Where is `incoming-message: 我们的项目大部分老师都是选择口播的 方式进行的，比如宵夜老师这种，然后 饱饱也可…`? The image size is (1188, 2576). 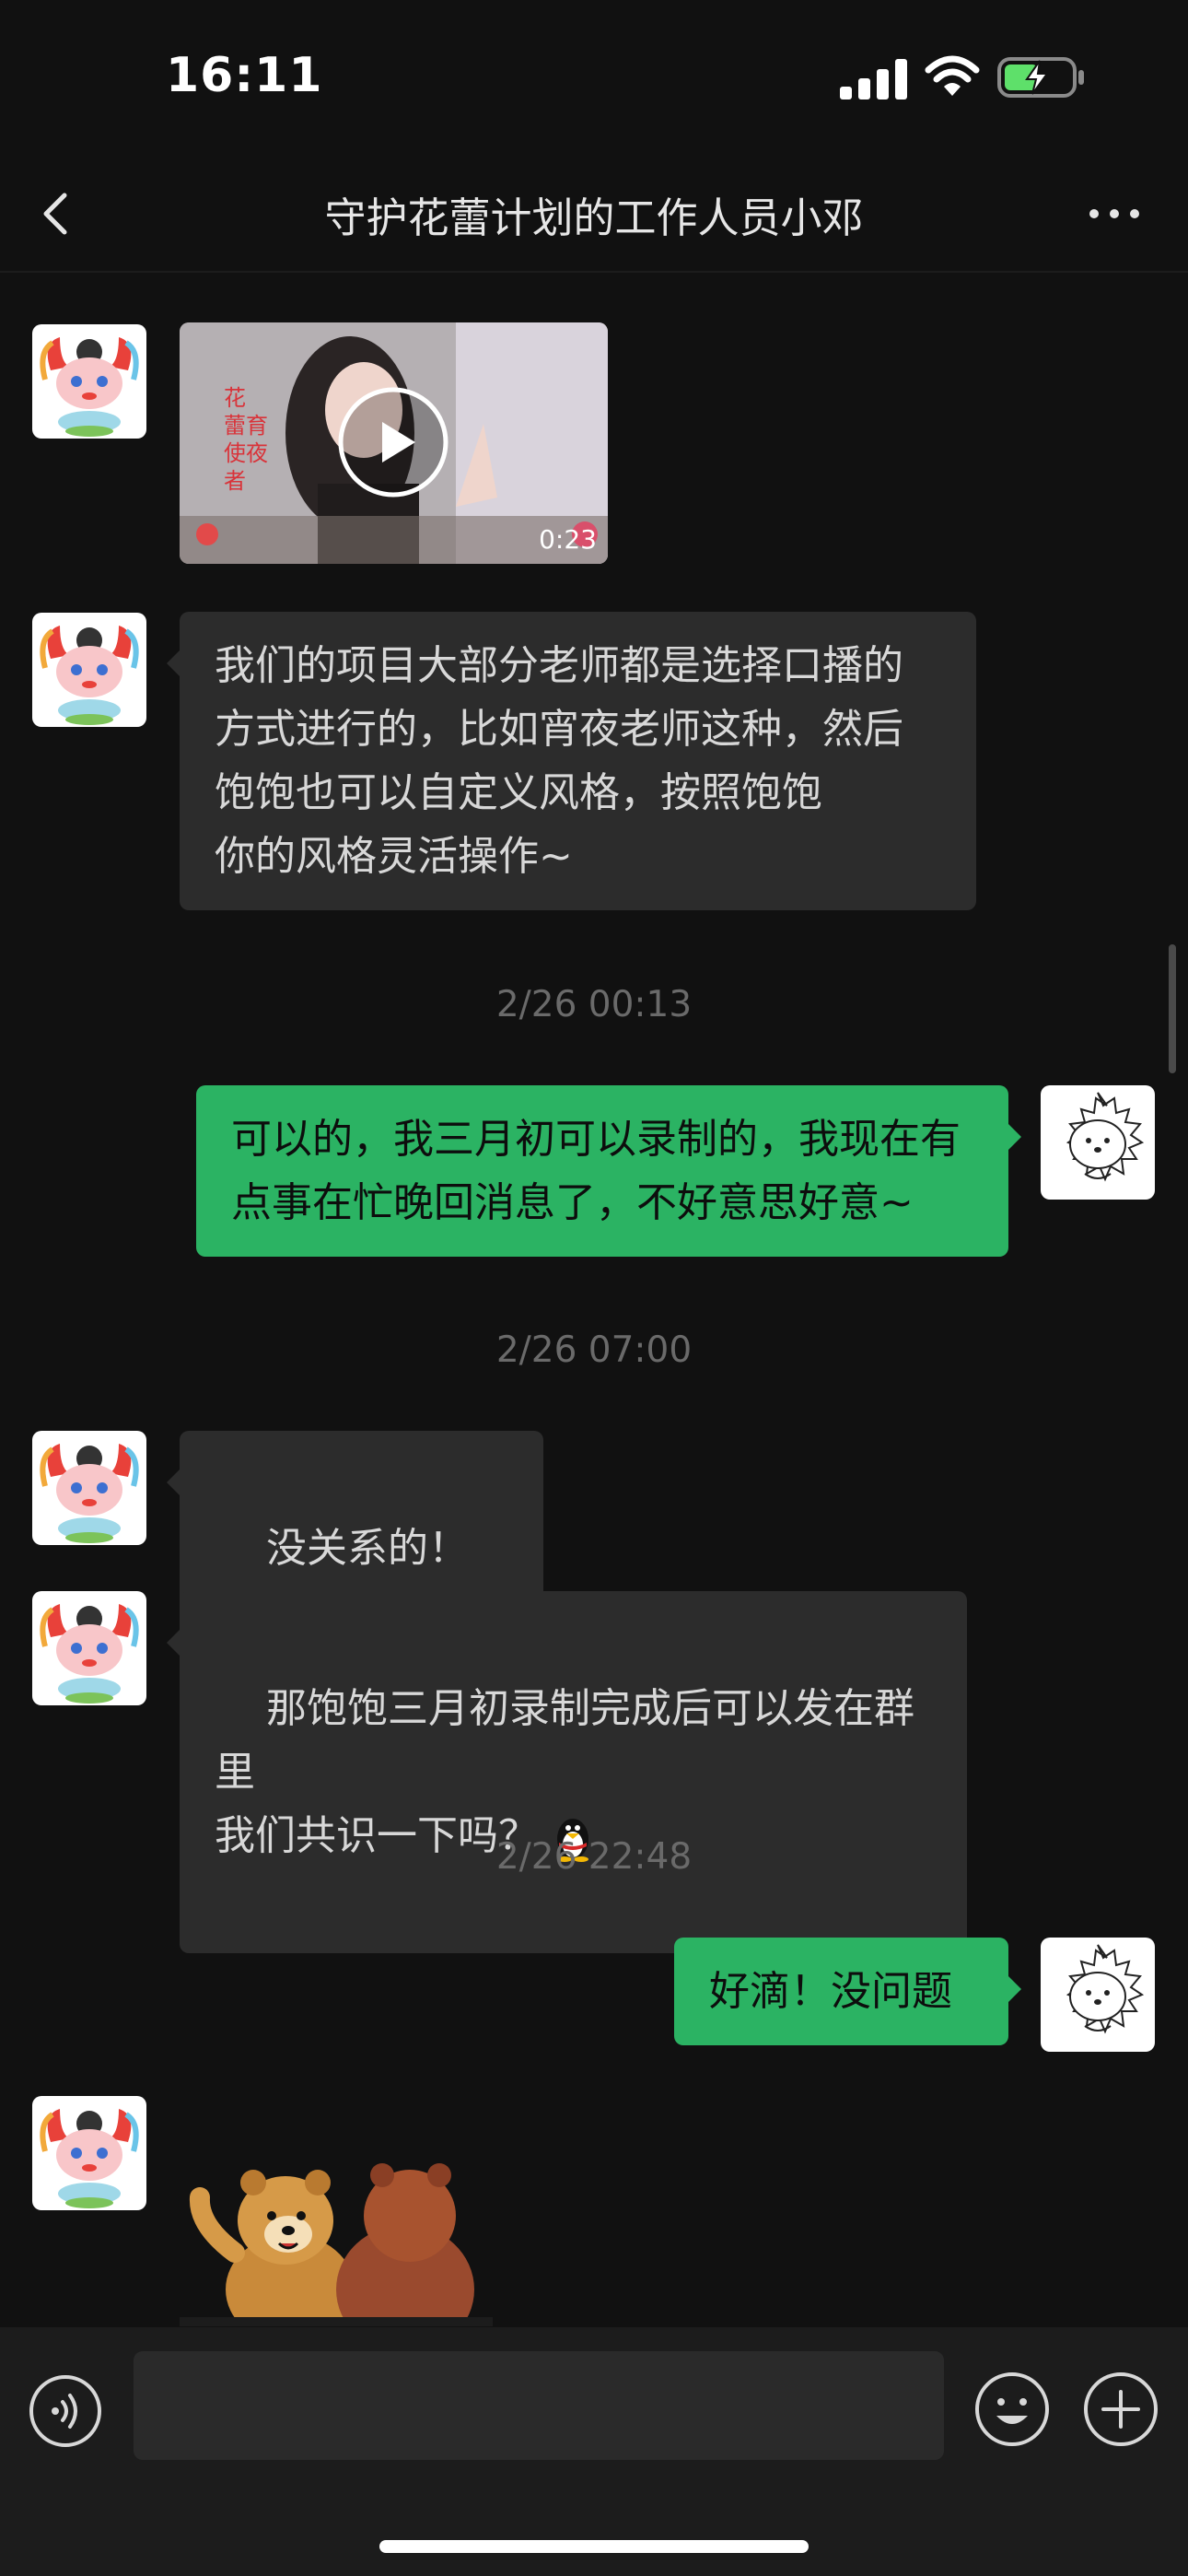 incoming-message: 我们的项目大部分老师都是选择口播的 方式进行的，比如宵夜老师这种，然后 饱饱也可… is located at coordinates (572, 761).